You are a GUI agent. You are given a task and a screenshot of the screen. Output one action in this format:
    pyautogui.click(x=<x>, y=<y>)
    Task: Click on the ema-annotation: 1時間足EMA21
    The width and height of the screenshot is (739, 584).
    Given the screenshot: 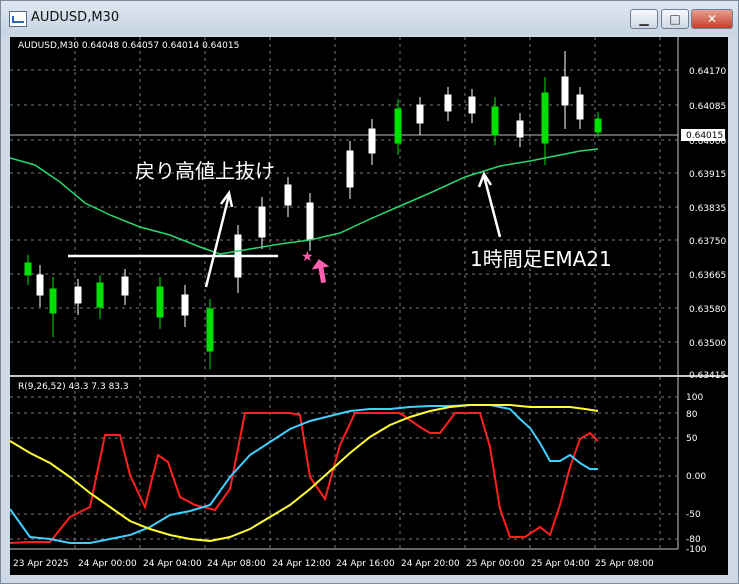 What is the action you would take?
    pyautogui.click(x=541, y=259)
    